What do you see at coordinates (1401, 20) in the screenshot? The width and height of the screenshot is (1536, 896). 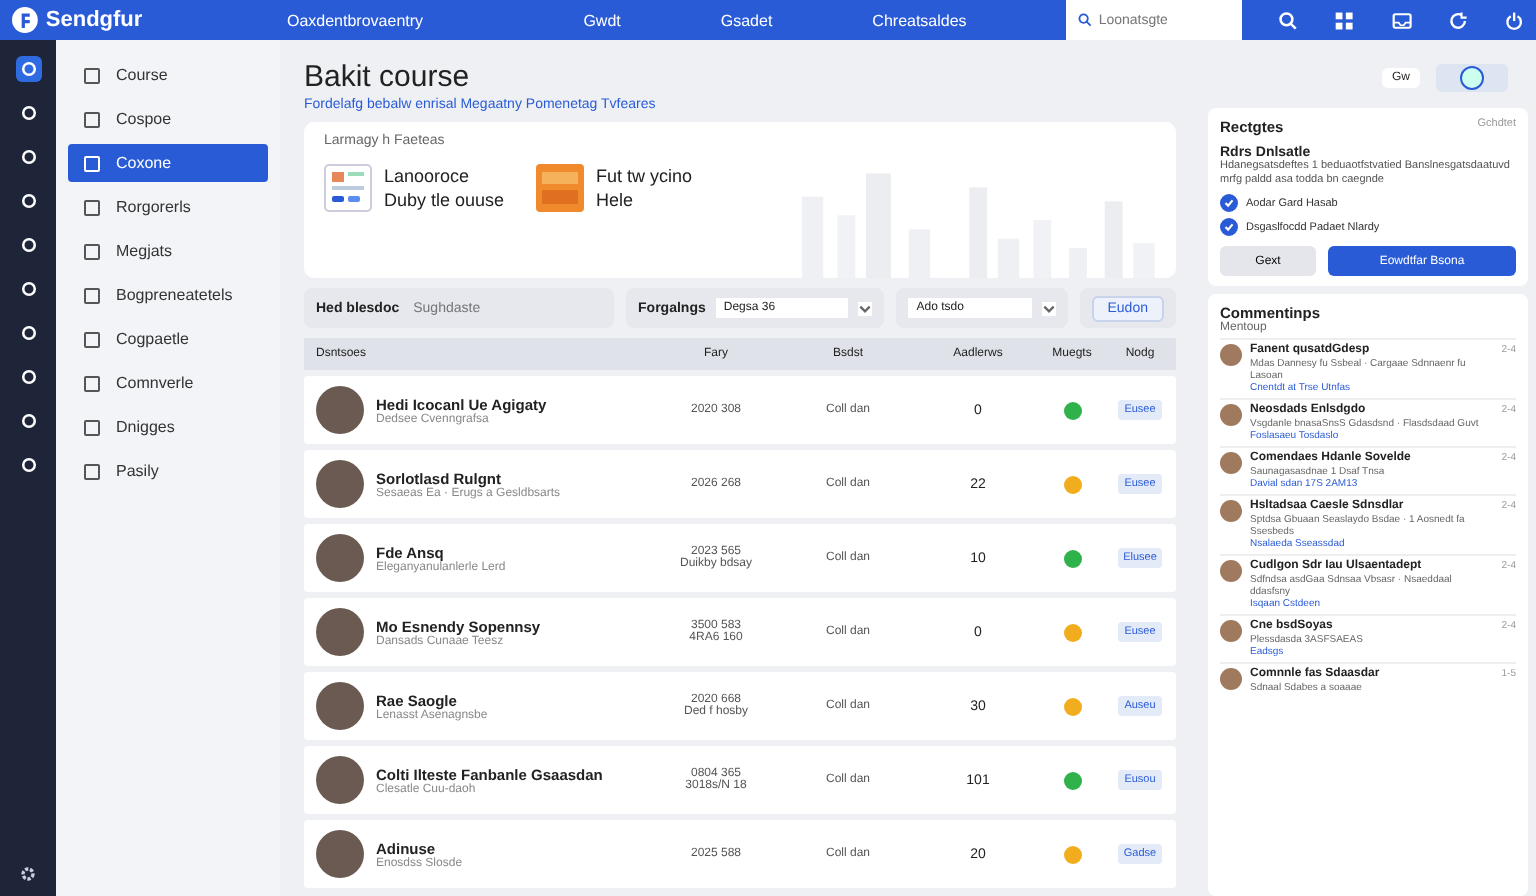 I see `inbox-icon` at bounding box center [1401, 20].